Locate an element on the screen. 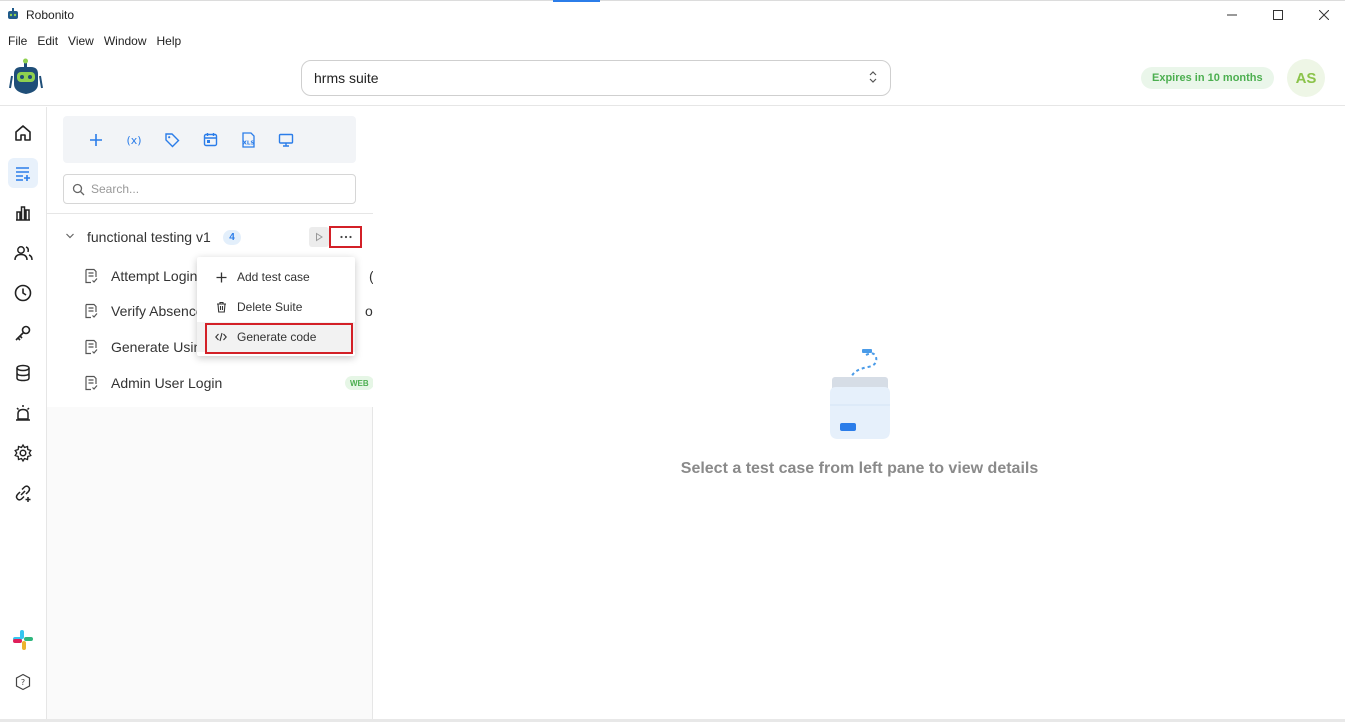 The width and height of the screenshot is (1345, 722). platform-badge: WEB is located at coordinates (359, 383).